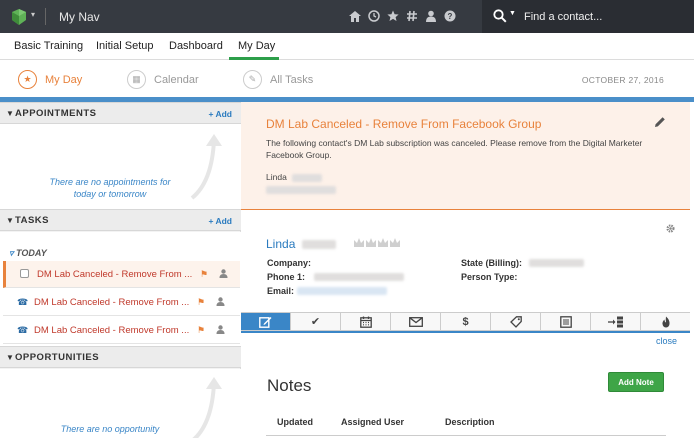 The image size is (694, 438). Describe the element at coordinates (124, 46) in the screenshot. I see `subnav-item-initial-setup: Initial Setup` at that location.